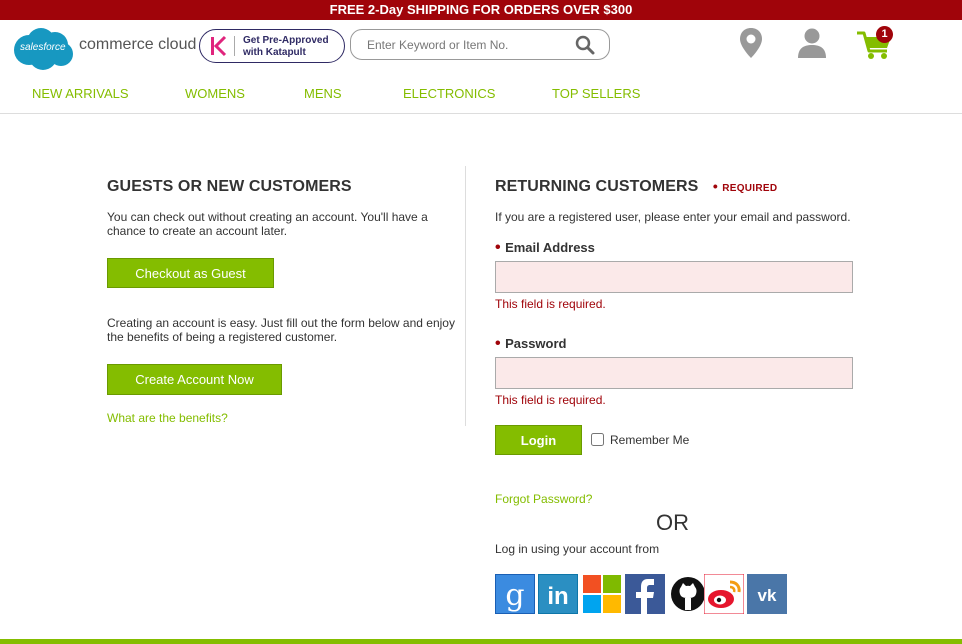 The height and width of the screenshot is (644, 962). Describe the element at coordinates (550, 247) in the screenshot. I see `email-label: Email Address` at that location.